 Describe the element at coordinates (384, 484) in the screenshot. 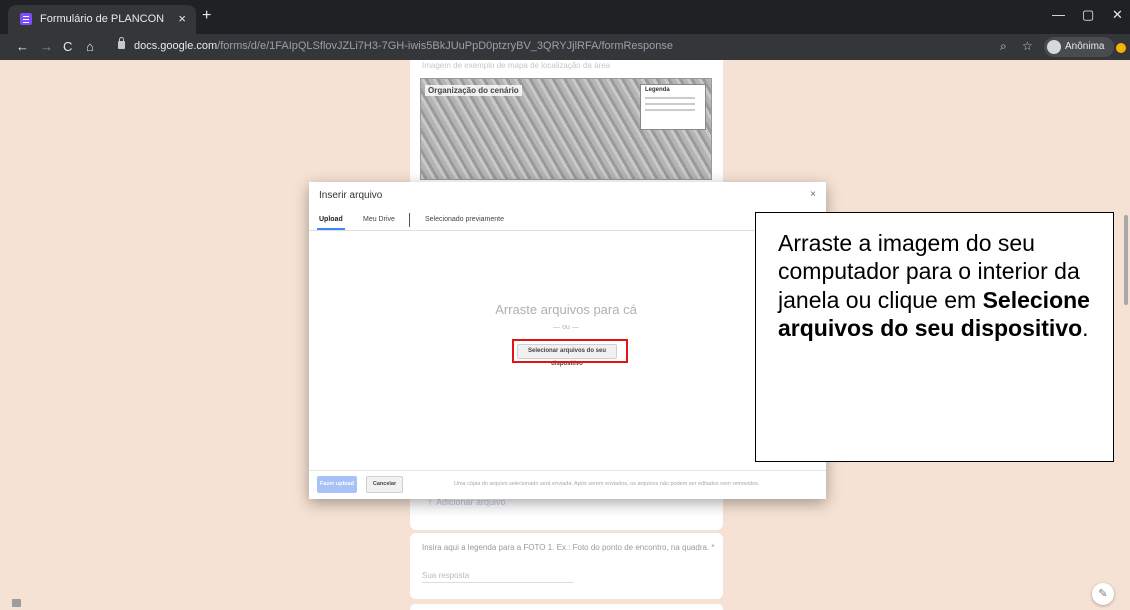

I see `cancel-button: Cancelar` at that location.